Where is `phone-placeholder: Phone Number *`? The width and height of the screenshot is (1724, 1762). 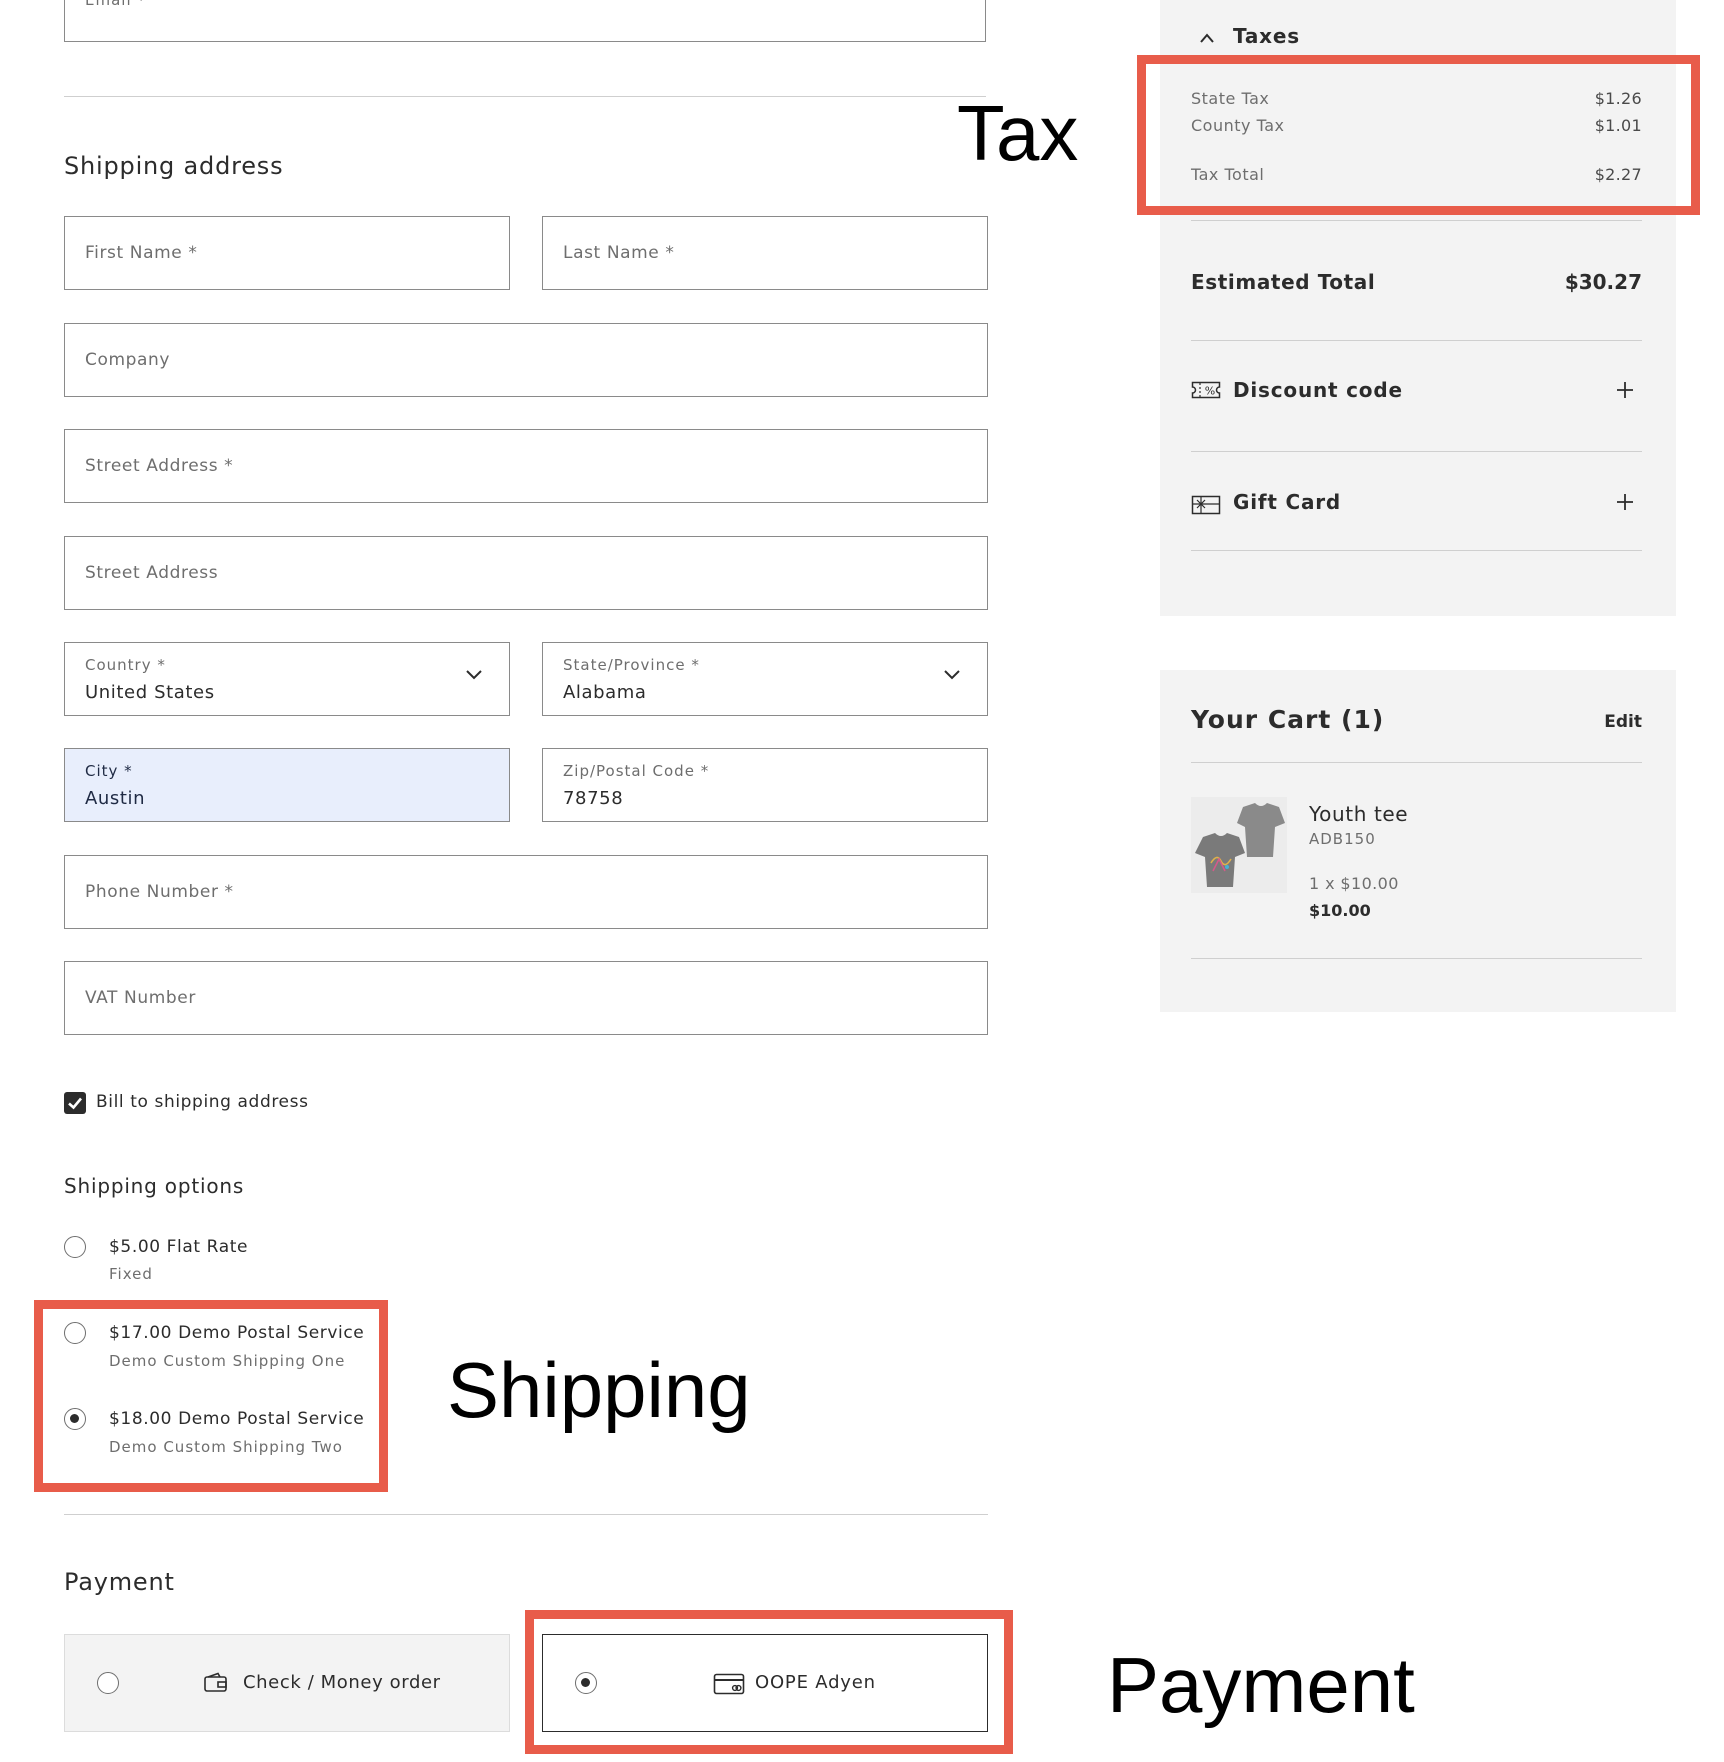 phone-placeholder: Phone Number * is located at coordinates (159, 892).